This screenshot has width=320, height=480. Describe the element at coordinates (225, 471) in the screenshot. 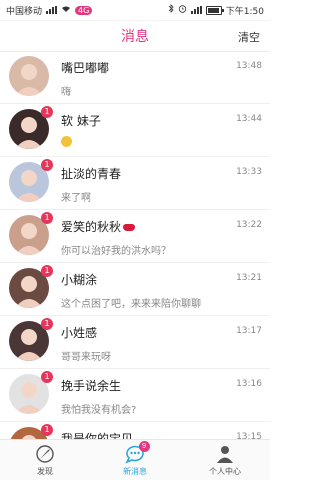

I see `tab-label: 个人中心` at that location.